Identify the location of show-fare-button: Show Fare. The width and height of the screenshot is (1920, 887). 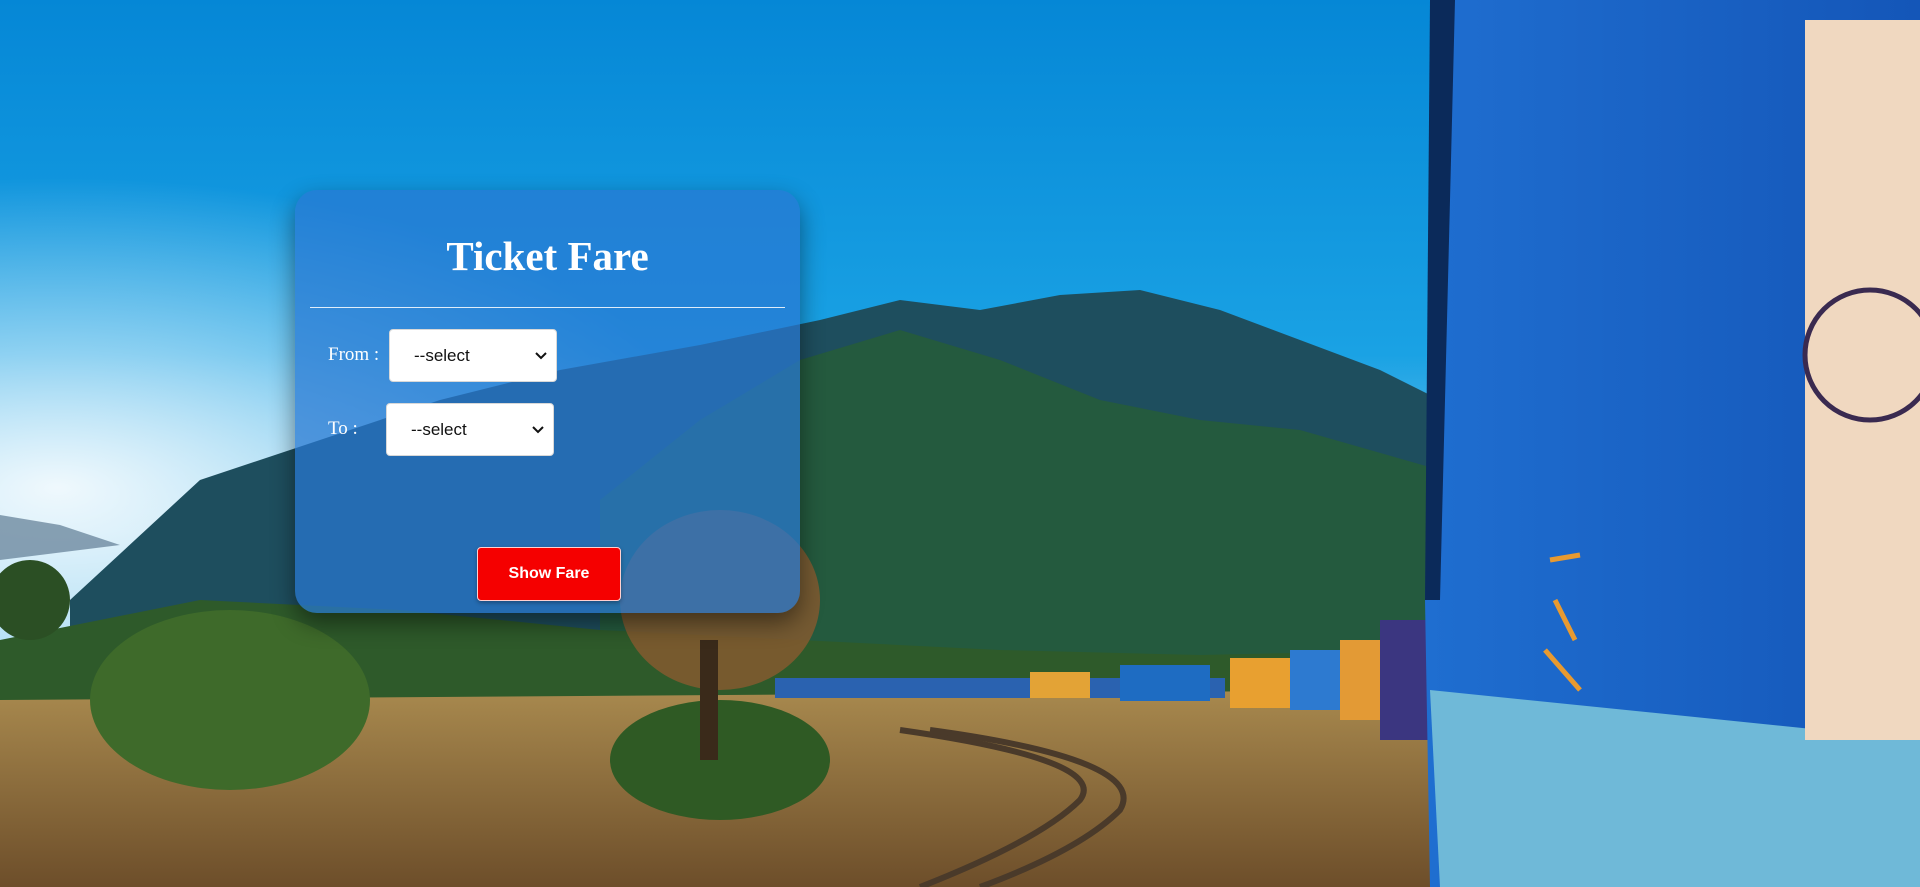
(549, 574).